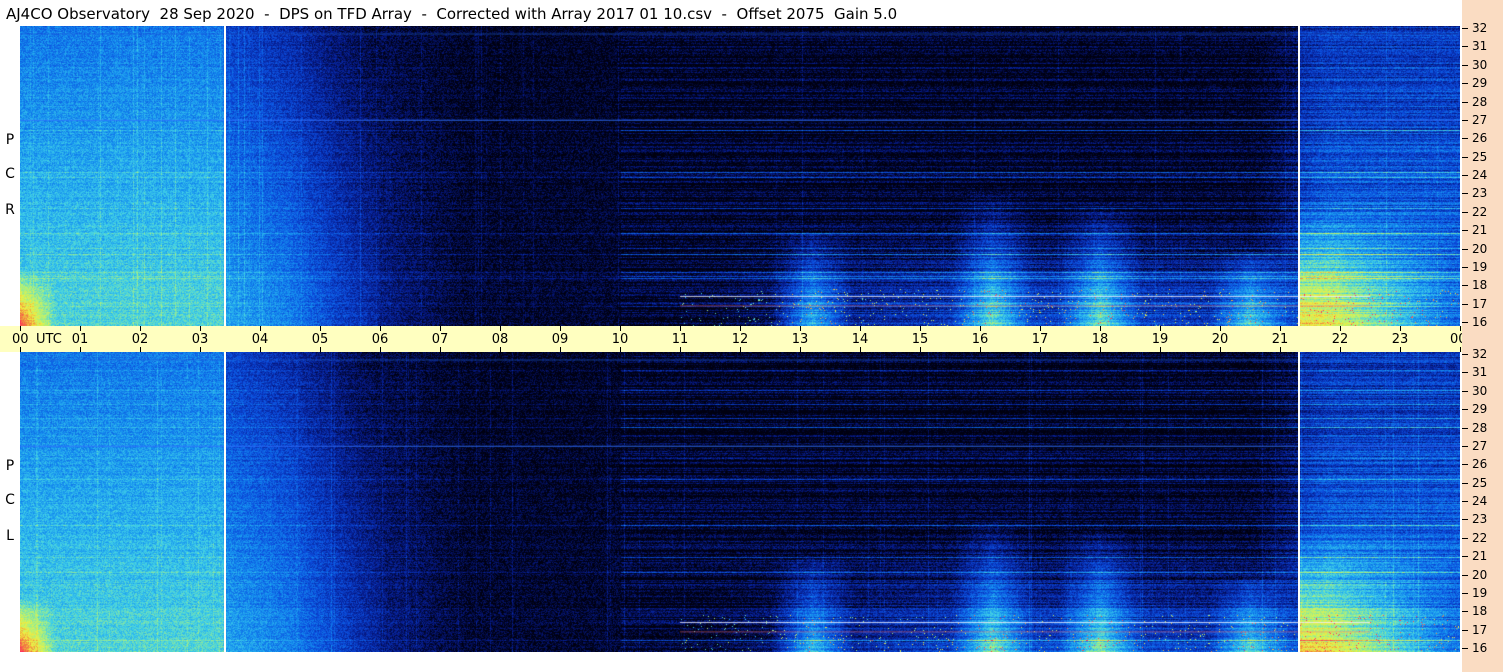 This screenshot has width=1503, height=672. Describe the element at coordinates (1160, 339) in the screenshot. I see `time-tick-label: 19` at that location.